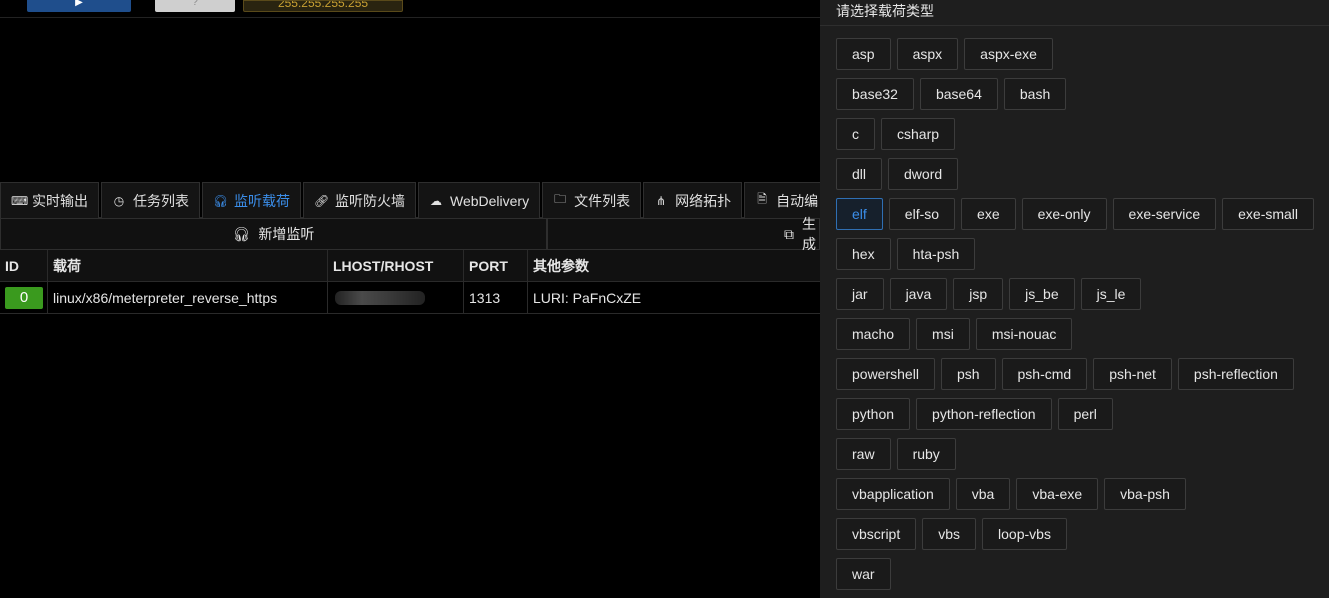  Describe the element at coordinates (1235, 374) in the screenshot. I see `payload-type-option-psh-reflection: psh-reflection` at that location.